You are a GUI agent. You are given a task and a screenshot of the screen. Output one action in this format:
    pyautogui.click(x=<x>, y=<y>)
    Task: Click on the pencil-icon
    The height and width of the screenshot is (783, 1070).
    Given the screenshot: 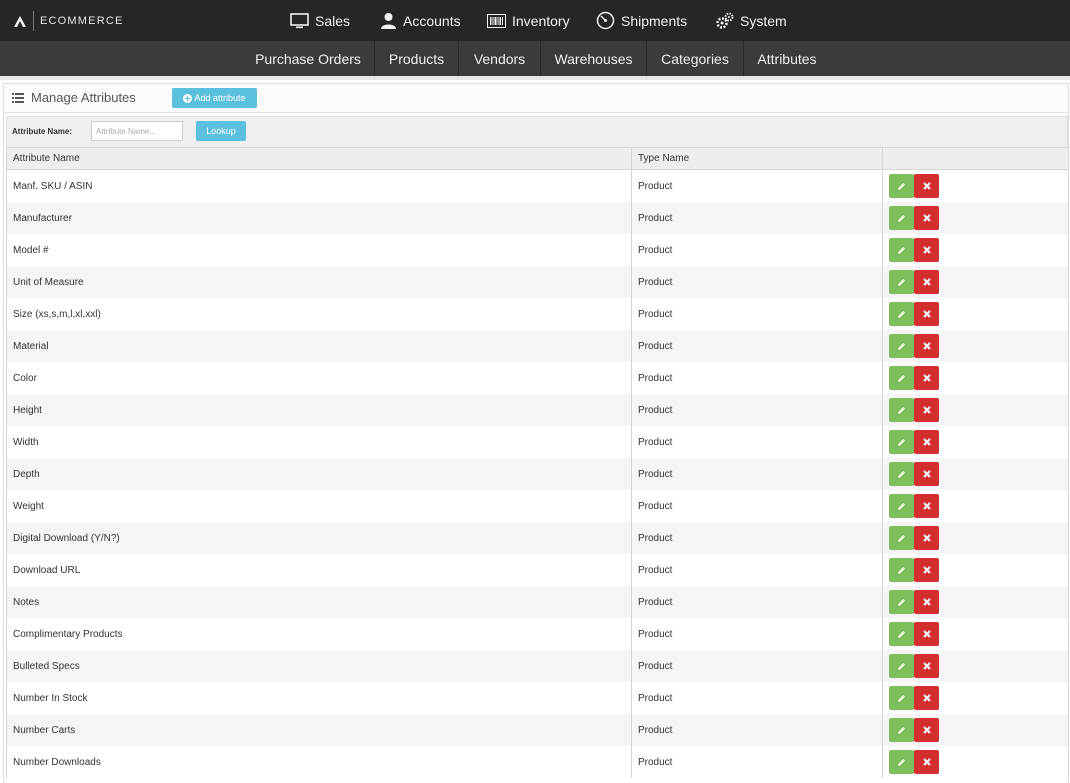 What is the action you would take?
    pyautogui.click(x=901, y=346)
    